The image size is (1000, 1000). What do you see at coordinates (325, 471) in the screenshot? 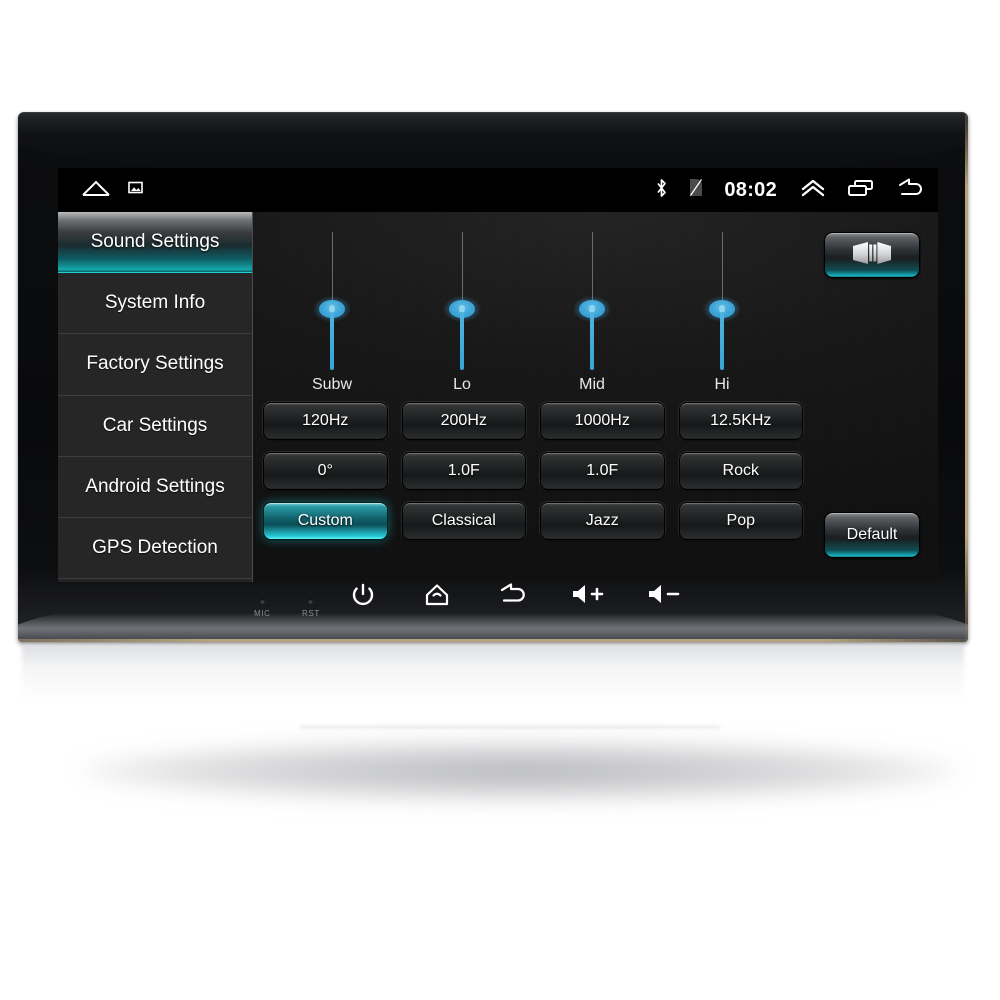
I see `button-phase-0deg: 0°` at bounding box center [325, 471].